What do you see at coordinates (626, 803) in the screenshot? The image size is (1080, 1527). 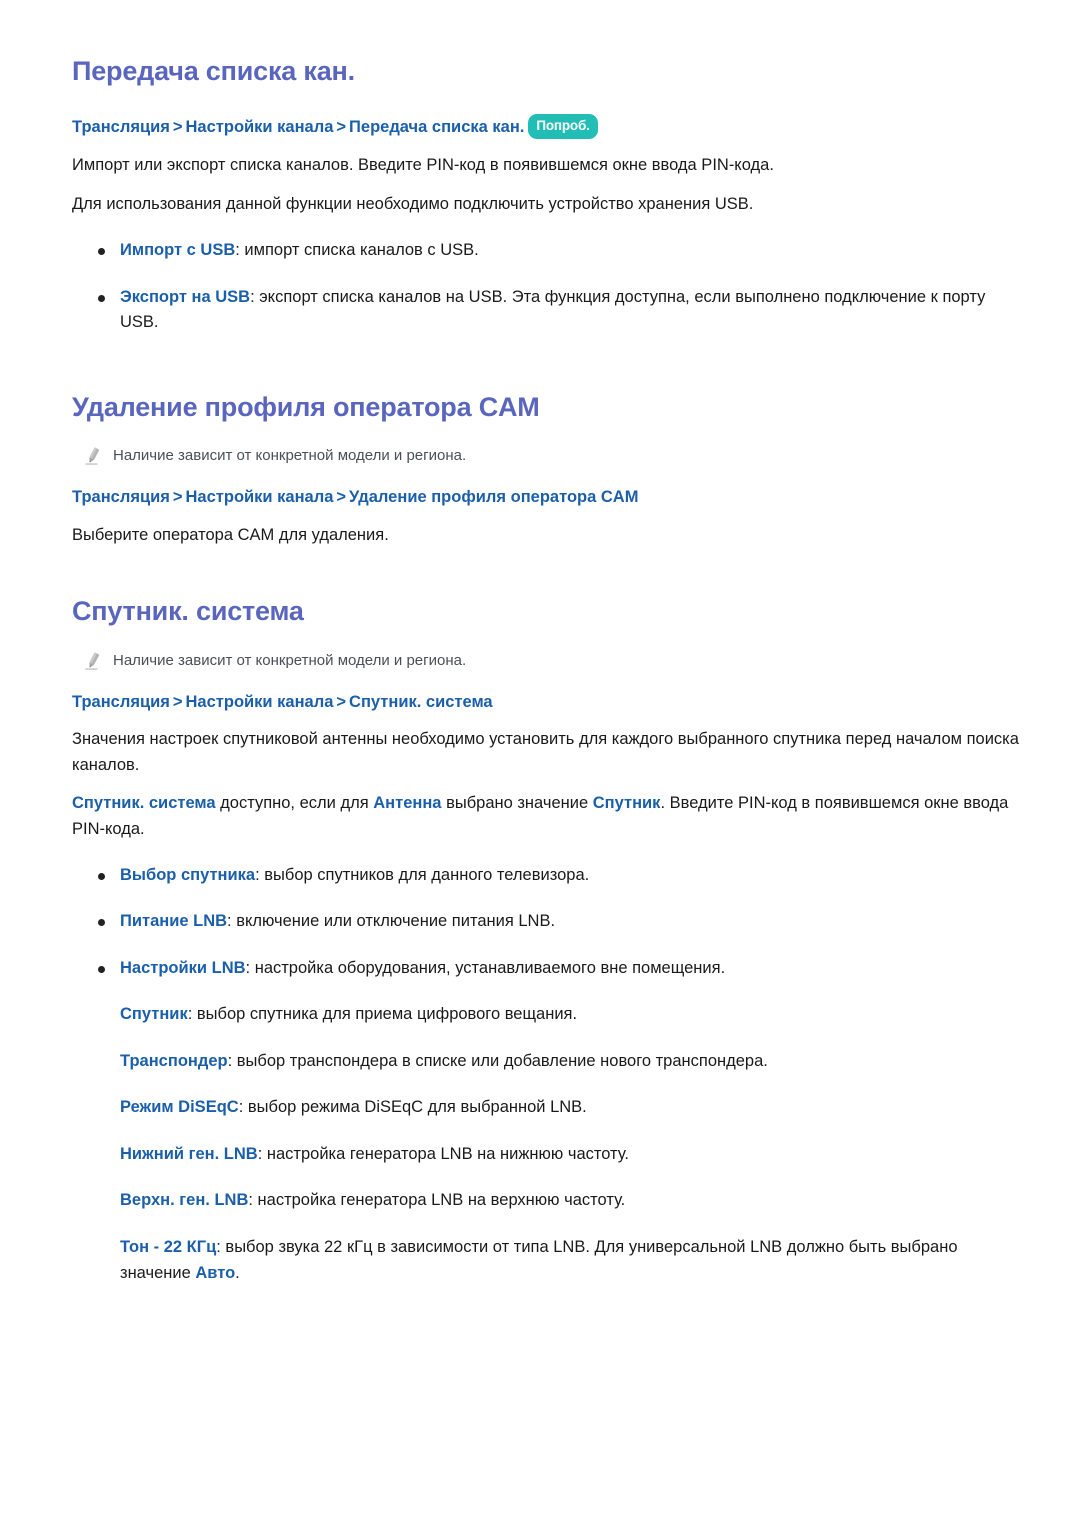 I see `term-satellite: Спутник` at bounding box center [626, 803].